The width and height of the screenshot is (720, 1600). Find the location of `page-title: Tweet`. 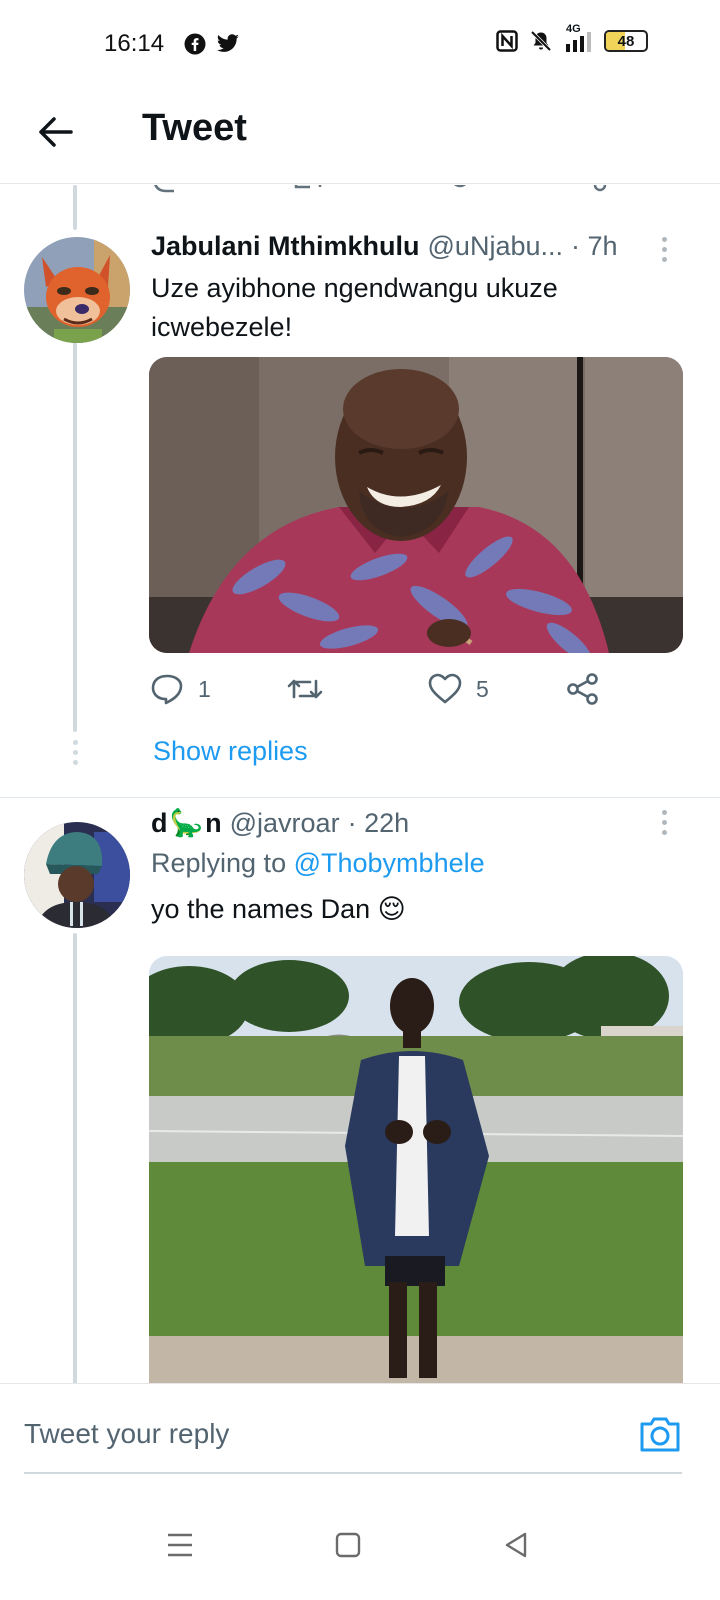

page-title: Tweet is located at coordinates (194, 128).